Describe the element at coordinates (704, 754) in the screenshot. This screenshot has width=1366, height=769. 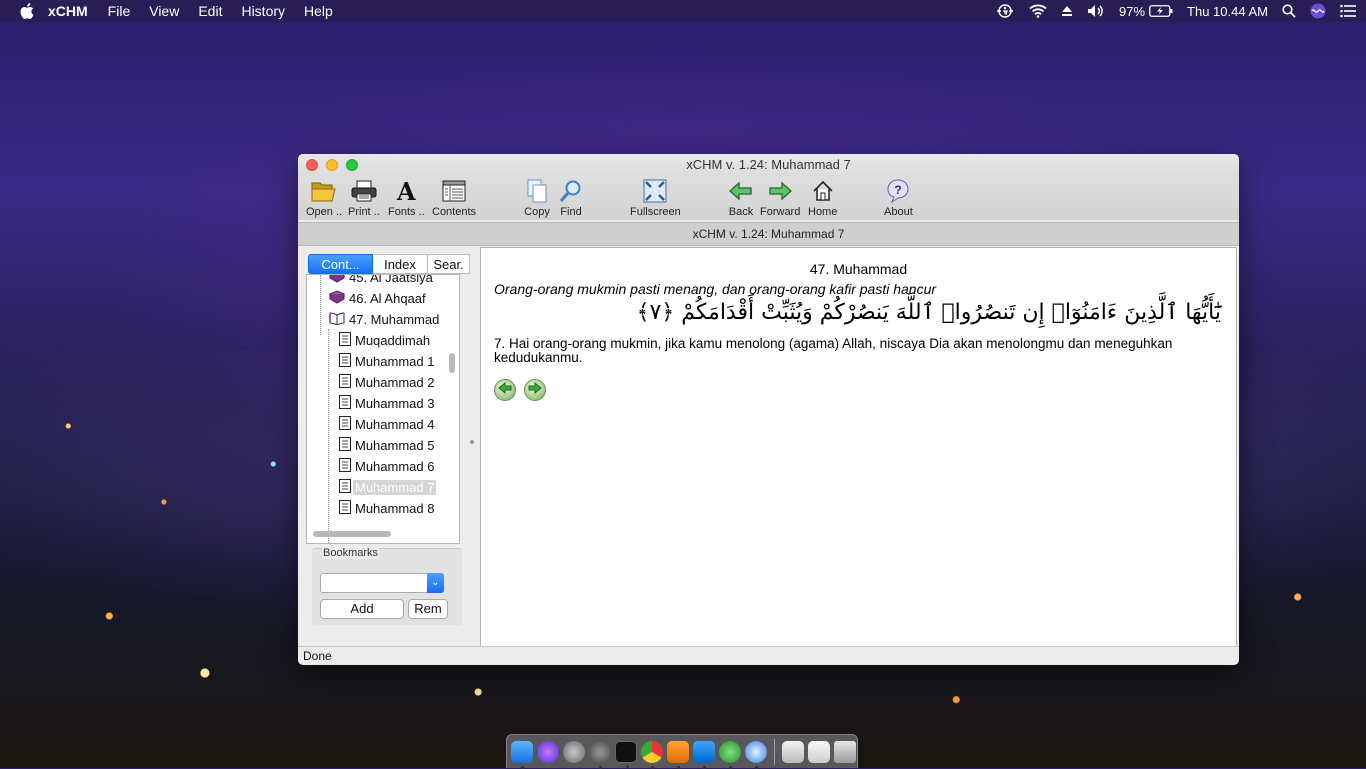
I see `vscode-icon` at that location.